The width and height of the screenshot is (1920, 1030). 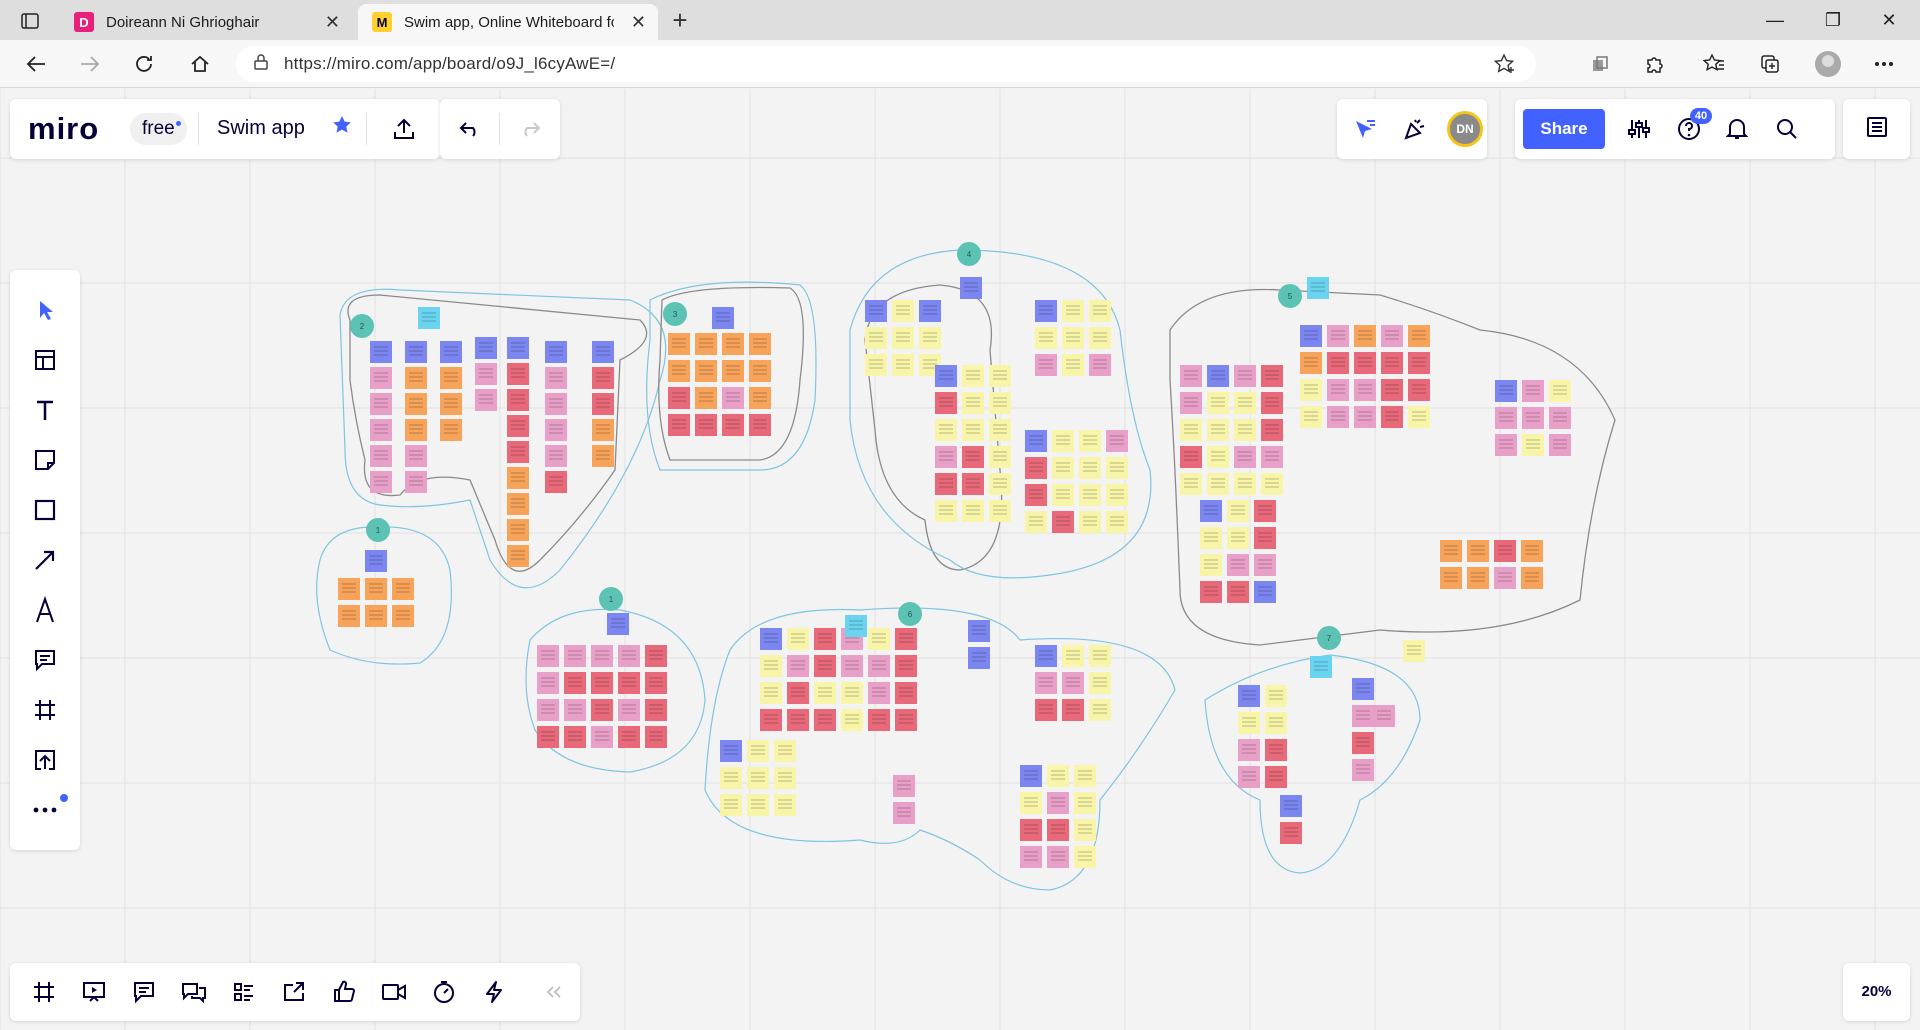 What do you see at coordinates (1465, 129) in the screenshot?
I see `user-avatar: DN` at bounding box center [1465, 129].